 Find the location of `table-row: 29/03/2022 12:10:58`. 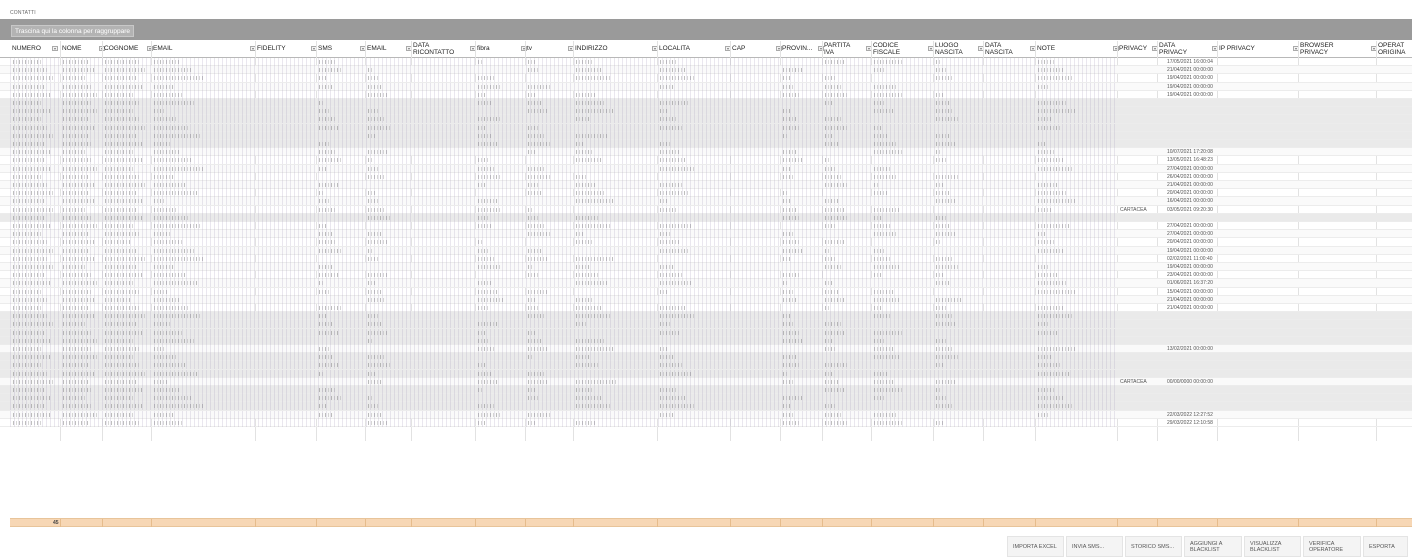

table-row: 29/03/2022 12:10:58 is located at coordinates (706, 422).